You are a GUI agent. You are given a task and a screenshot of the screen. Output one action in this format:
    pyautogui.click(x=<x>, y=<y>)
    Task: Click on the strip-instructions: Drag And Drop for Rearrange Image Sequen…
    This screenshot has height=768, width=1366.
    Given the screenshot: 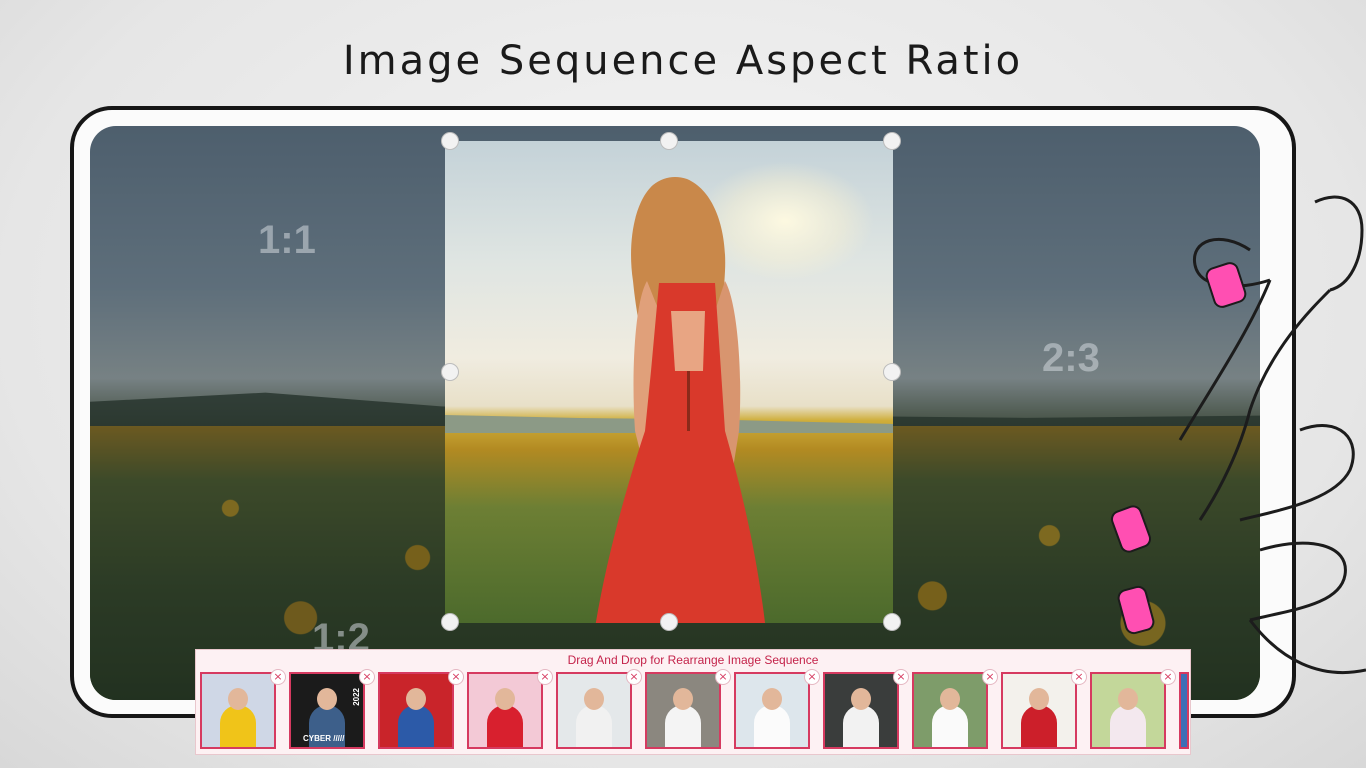 What is the action you would take?
    pyautogui.click(x=693, y=660)
    